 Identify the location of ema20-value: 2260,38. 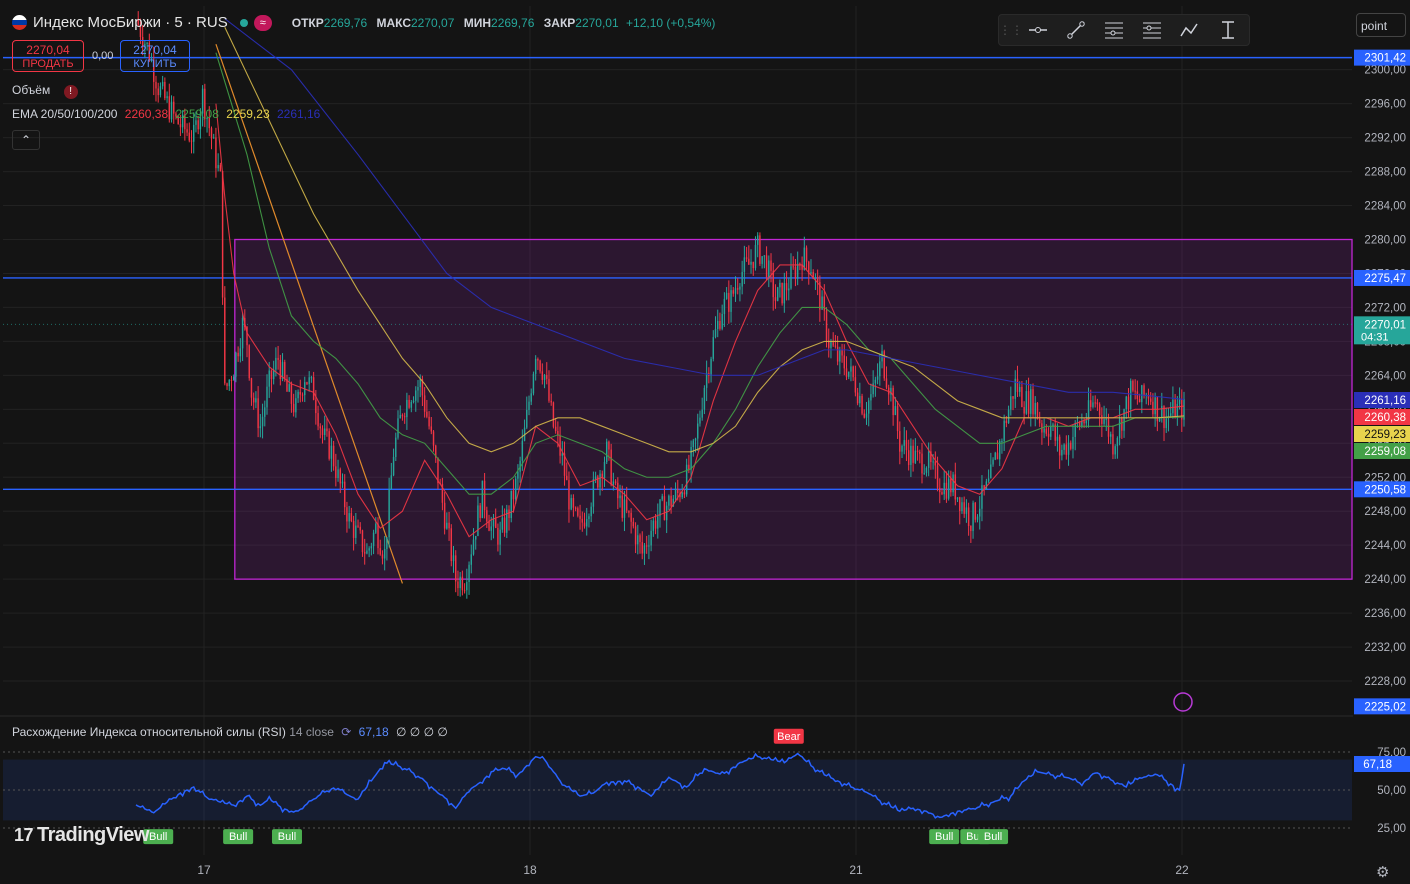
(146, 114).